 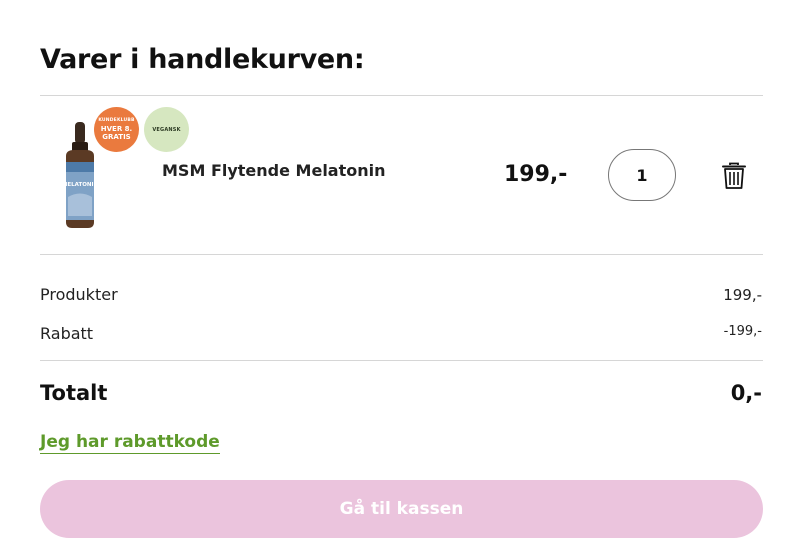 What do you see at coordinates (274, 170) in the screenshot?
I see `product-name: MSM Flytende Melatonin` at bounding box center [274, 170].